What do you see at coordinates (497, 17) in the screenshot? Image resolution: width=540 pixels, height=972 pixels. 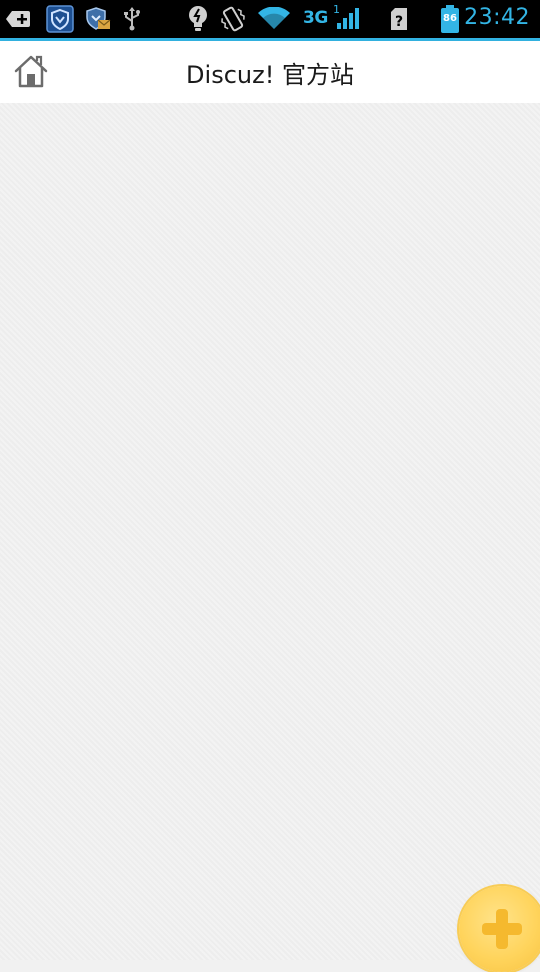 I see `status-clock: 23:42` at bounding box center [497, 17].